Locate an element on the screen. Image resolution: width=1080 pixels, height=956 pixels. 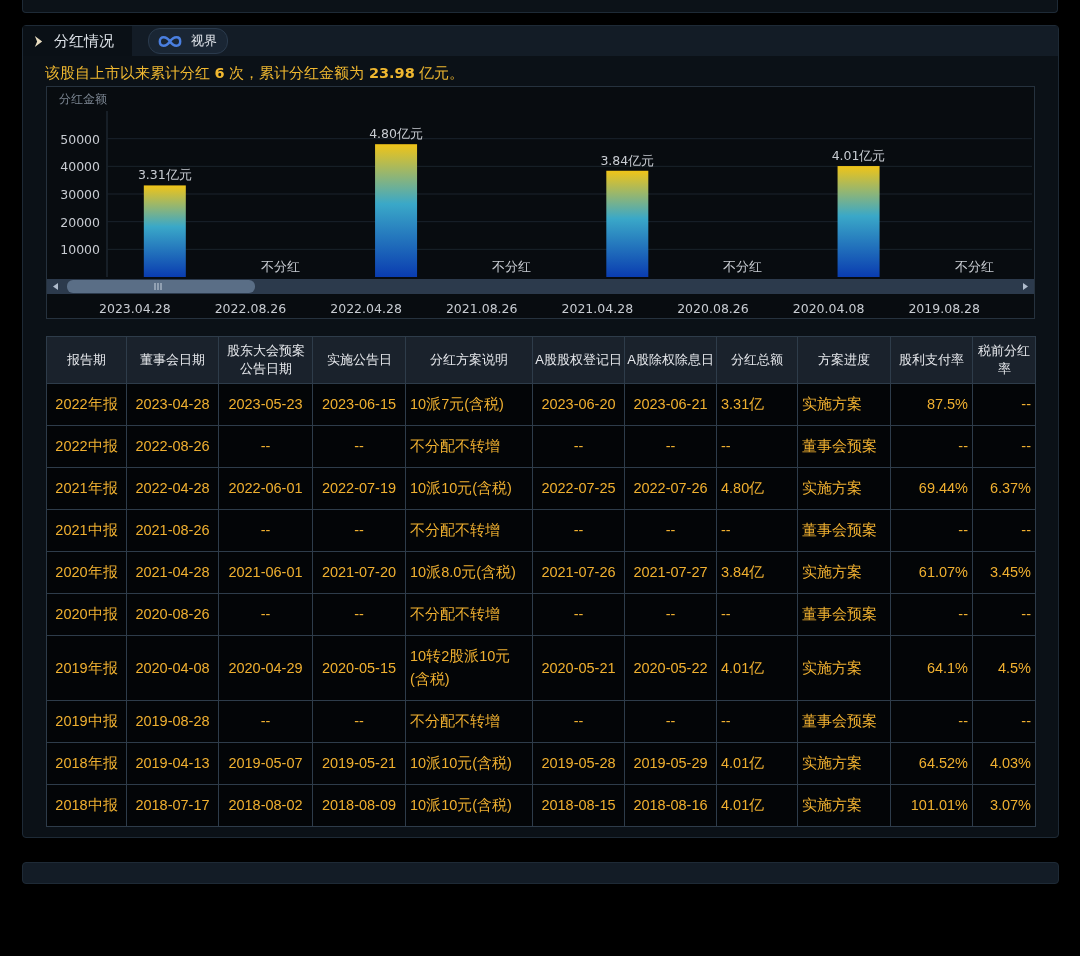
section-title: 分红情况 is located at coordinates (84, 41).